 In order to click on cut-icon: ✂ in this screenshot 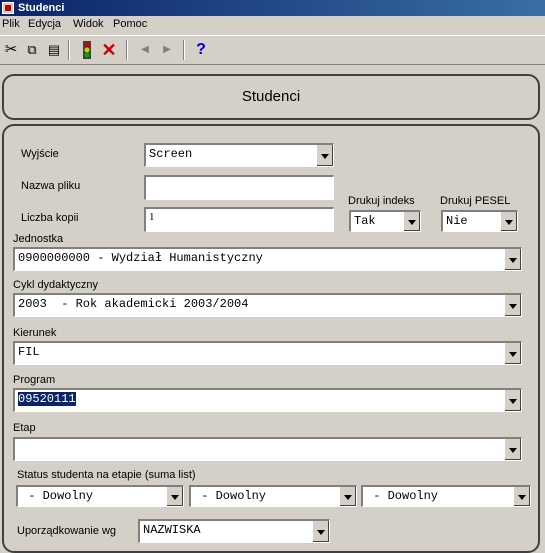, I will do `click(11, 50)`.